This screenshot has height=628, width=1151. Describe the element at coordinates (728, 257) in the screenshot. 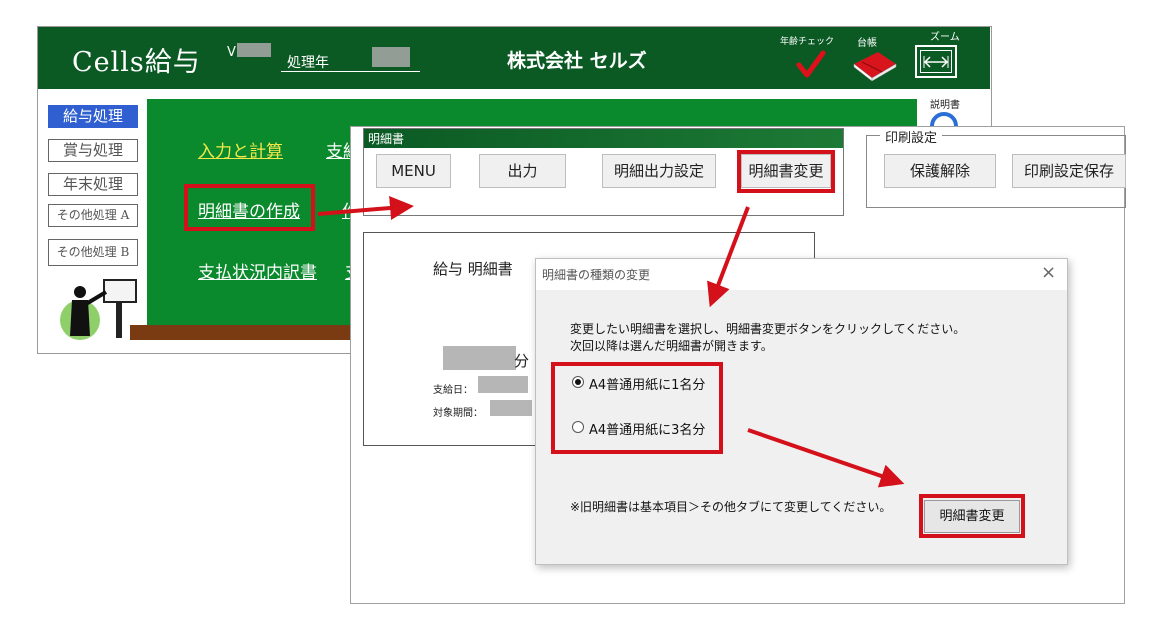

I see `arrow-to-dialog` at that location.